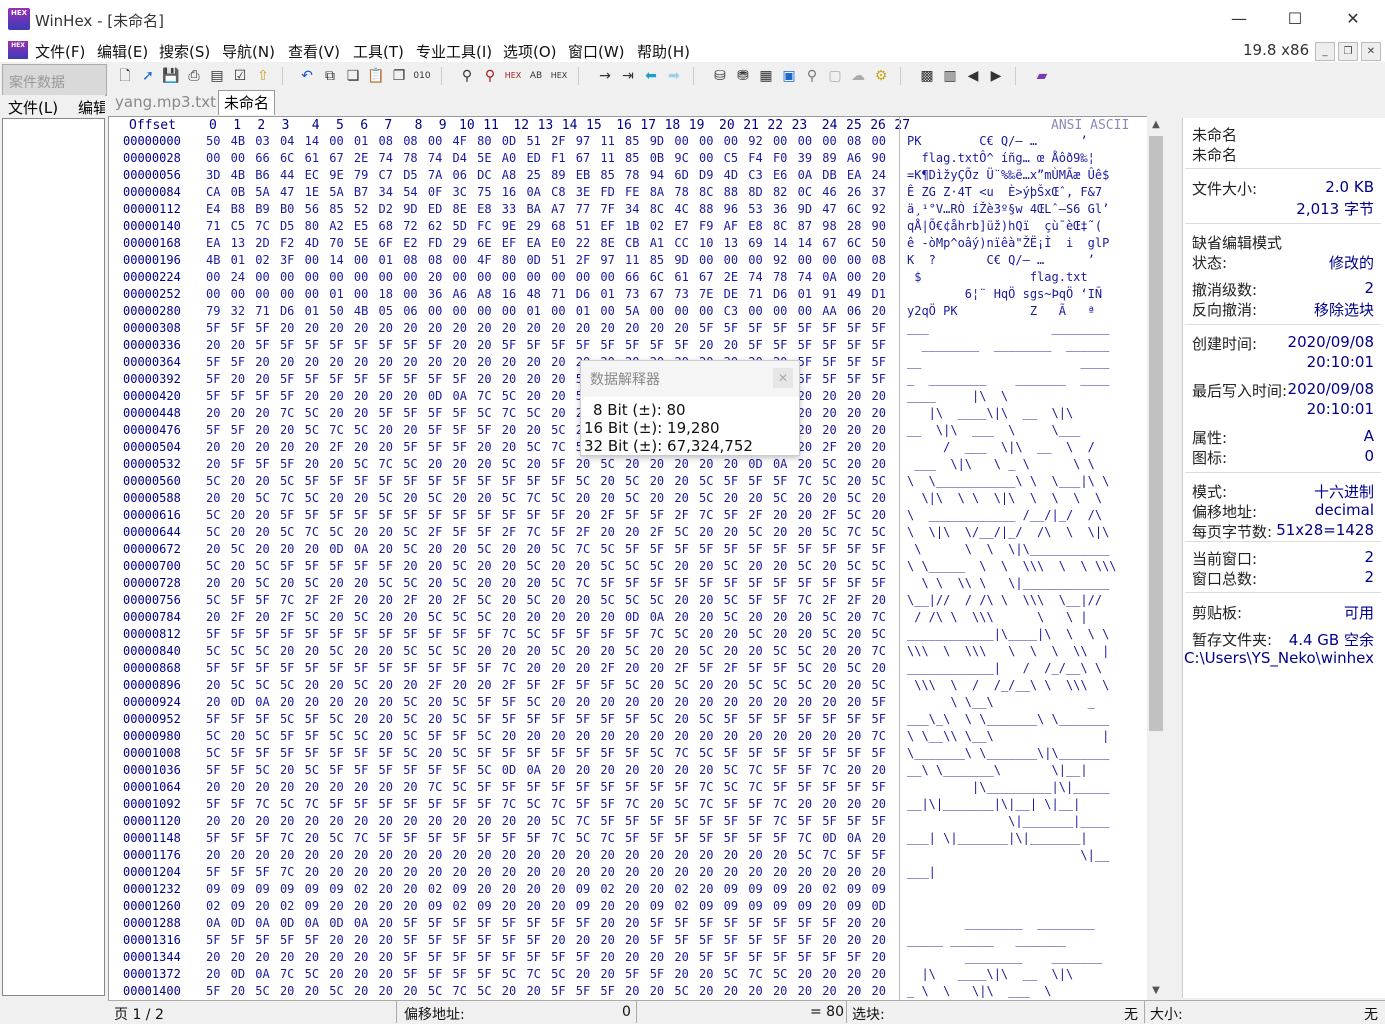 The width and height of the screenshot is (1385, 1024). What do you see at coordinates (997, 617) in the screenshot?
I see `row-ascii: / /\ \ \\\ \ \ |` at bounding box center [997, 617].